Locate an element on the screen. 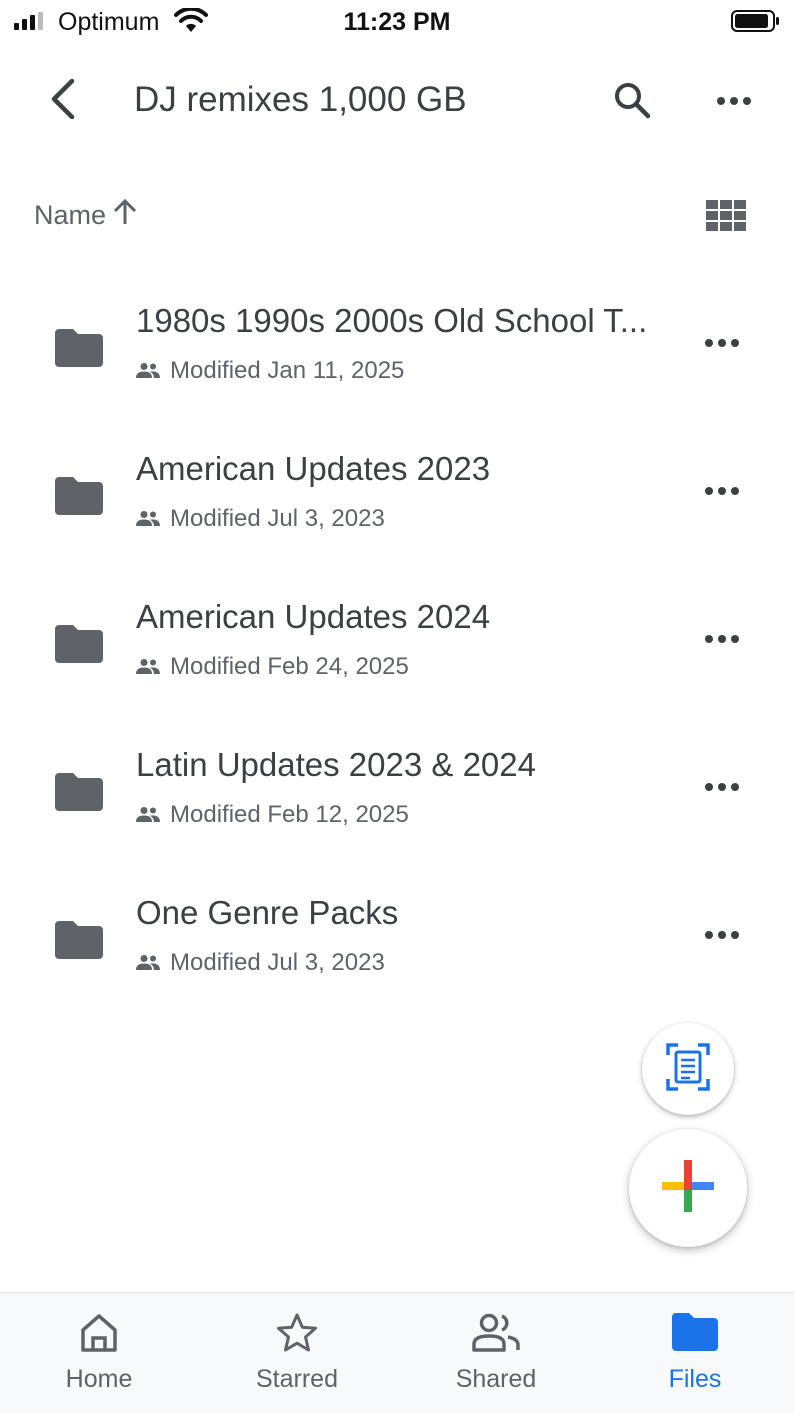 This screenshot has width=794, height=1413. file-name: American Updates 2024 is located at coordinates (313, 616).